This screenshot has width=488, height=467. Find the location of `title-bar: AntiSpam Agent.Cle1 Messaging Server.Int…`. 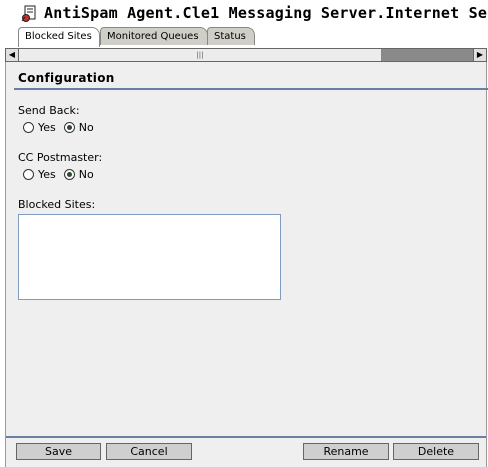

title-bar: AntiSpam Agent.Cle1 Messaging Server.Int… is located at coordinates (244, 13).